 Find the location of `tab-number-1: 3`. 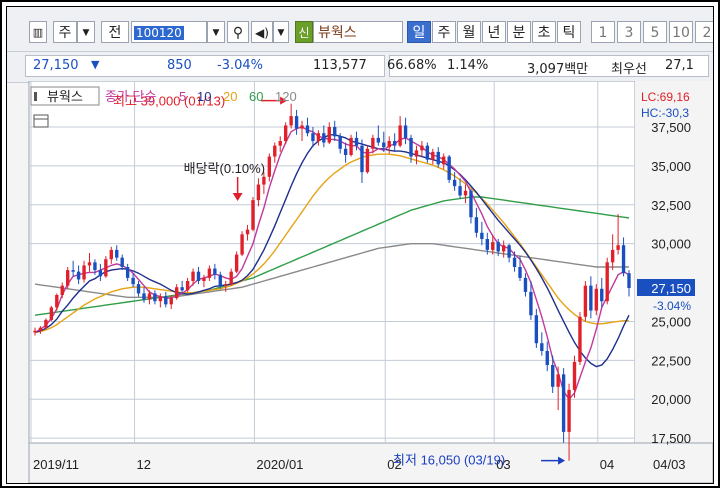

tab-number-1: 3 is located at coordinates (629, 32).